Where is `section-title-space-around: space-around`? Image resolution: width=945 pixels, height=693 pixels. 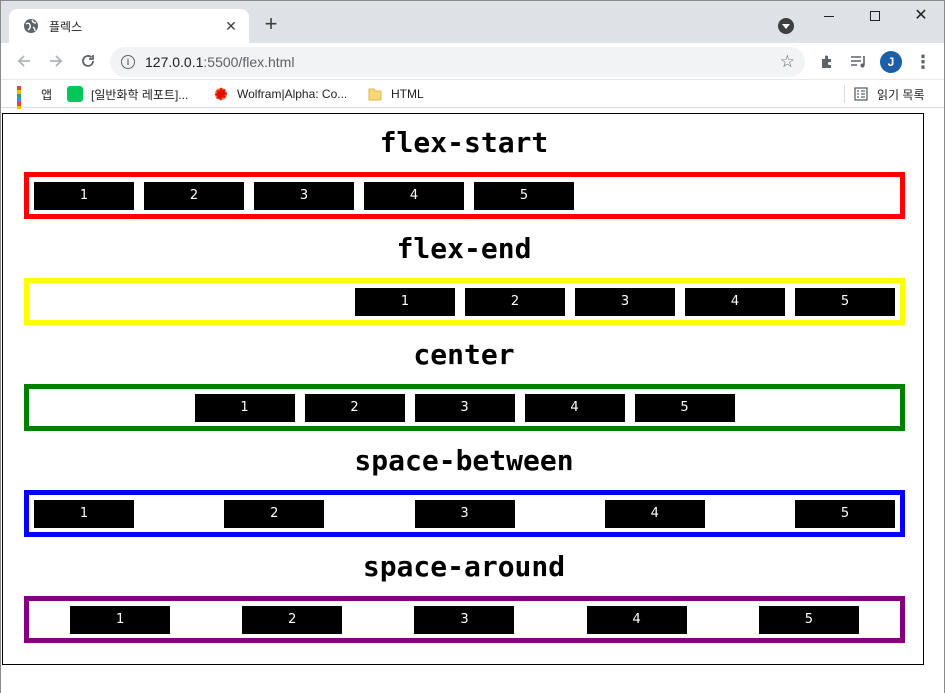
section-title-space-around: space-around is located at coordinates (464, 566).